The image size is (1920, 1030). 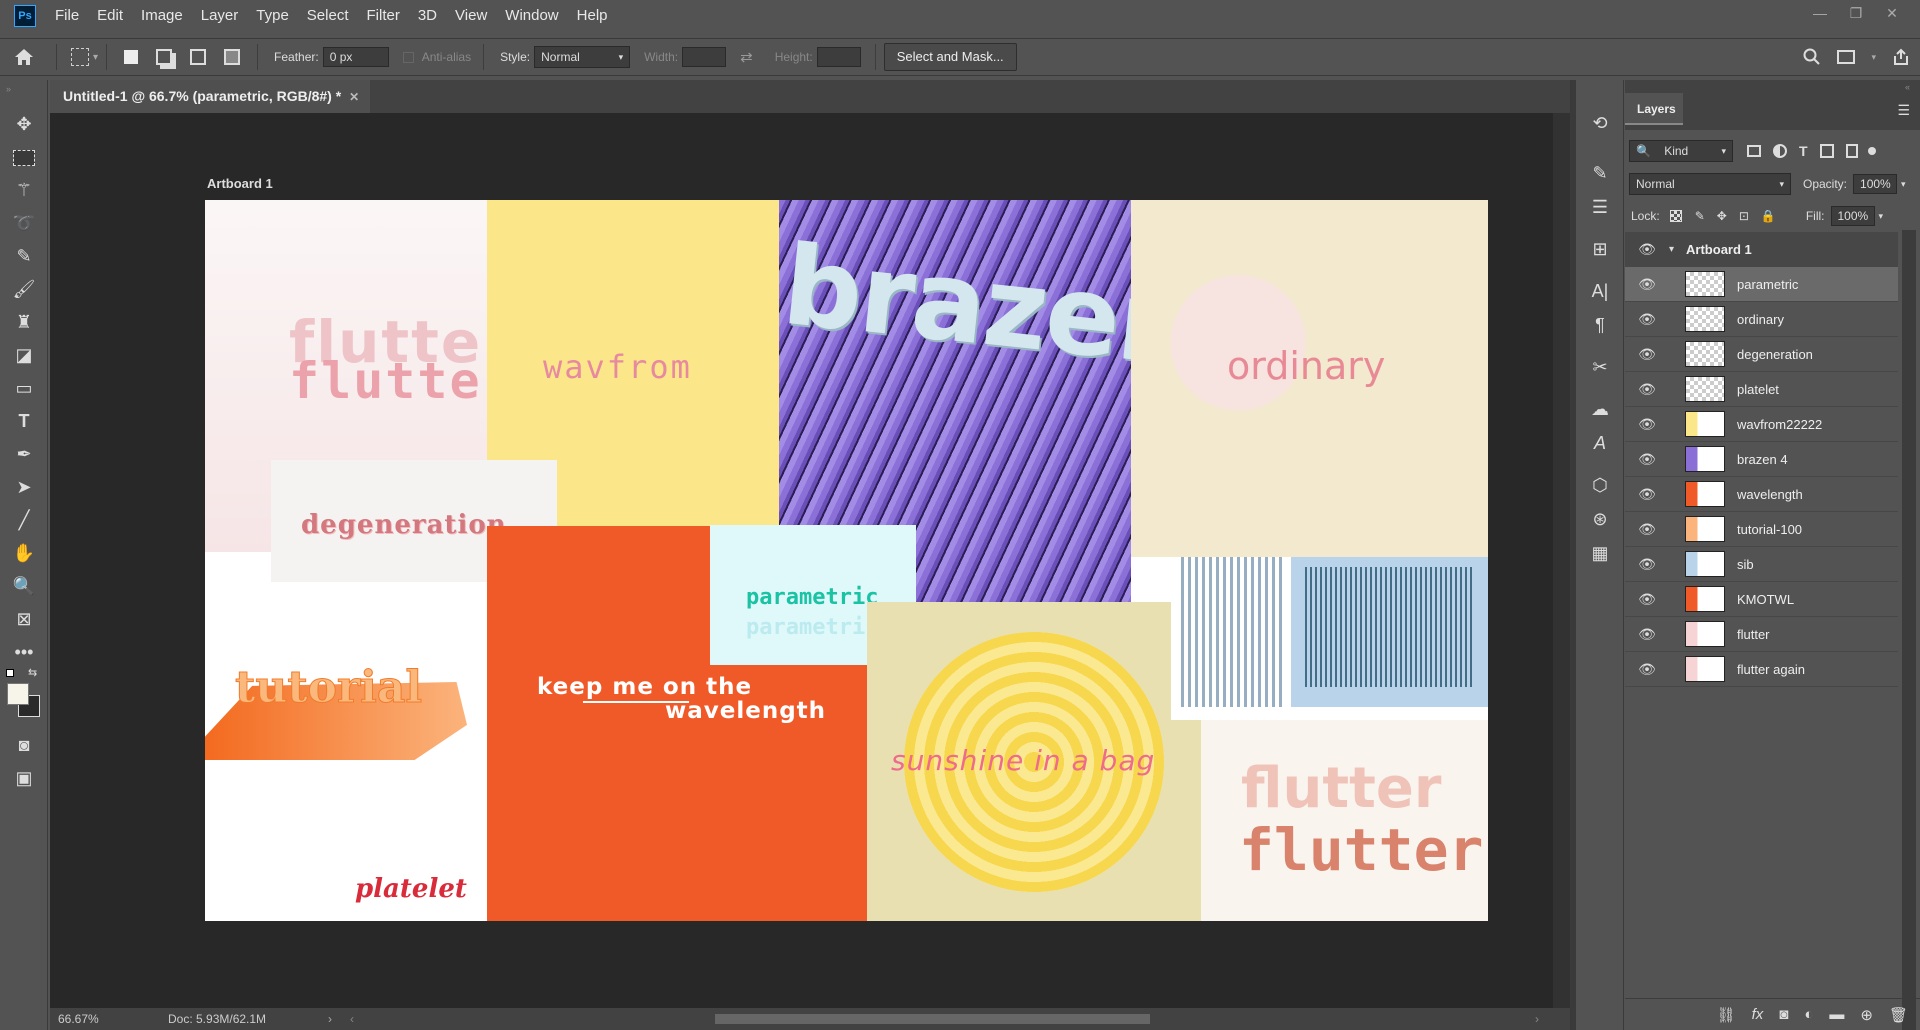 I want to click on zoom-icon: 🔍, so click(x=24, y=586).